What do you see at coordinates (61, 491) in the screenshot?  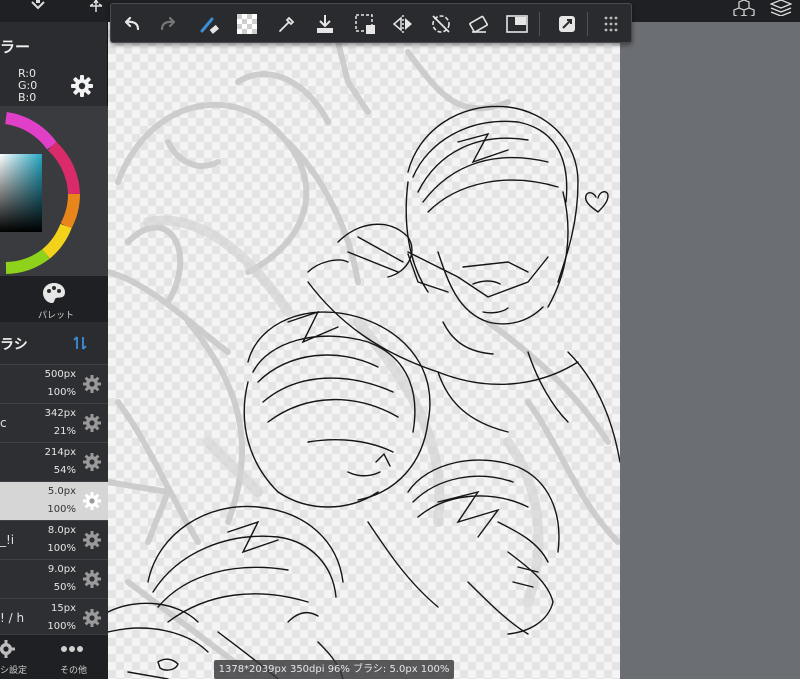 I see `brush-size: 5.0px` at bounding box center [61, 491].